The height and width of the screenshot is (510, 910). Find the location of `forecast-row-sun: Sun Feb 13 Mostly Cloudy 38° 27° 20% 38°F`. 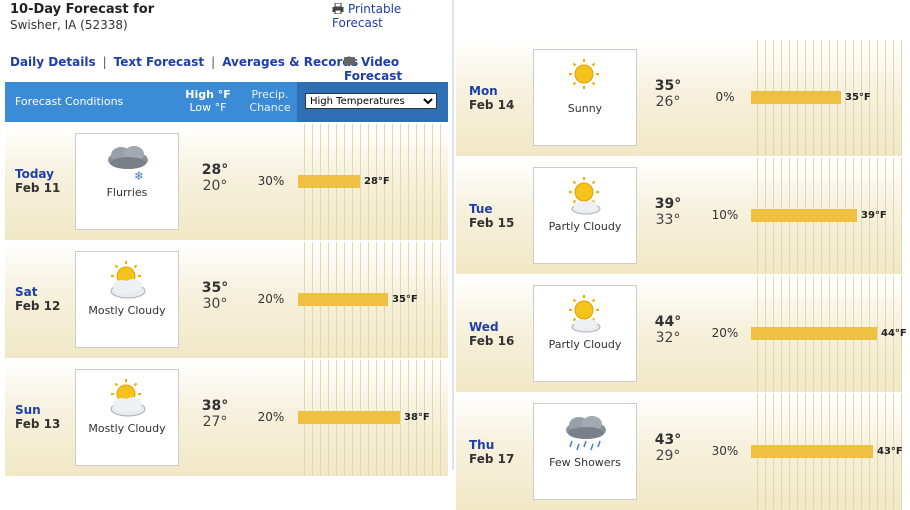

forecast-row-sun: Sun Feb 13 Mostly Cloudy 38° 27° 20% 38°F is located at coordinates (226, 417).